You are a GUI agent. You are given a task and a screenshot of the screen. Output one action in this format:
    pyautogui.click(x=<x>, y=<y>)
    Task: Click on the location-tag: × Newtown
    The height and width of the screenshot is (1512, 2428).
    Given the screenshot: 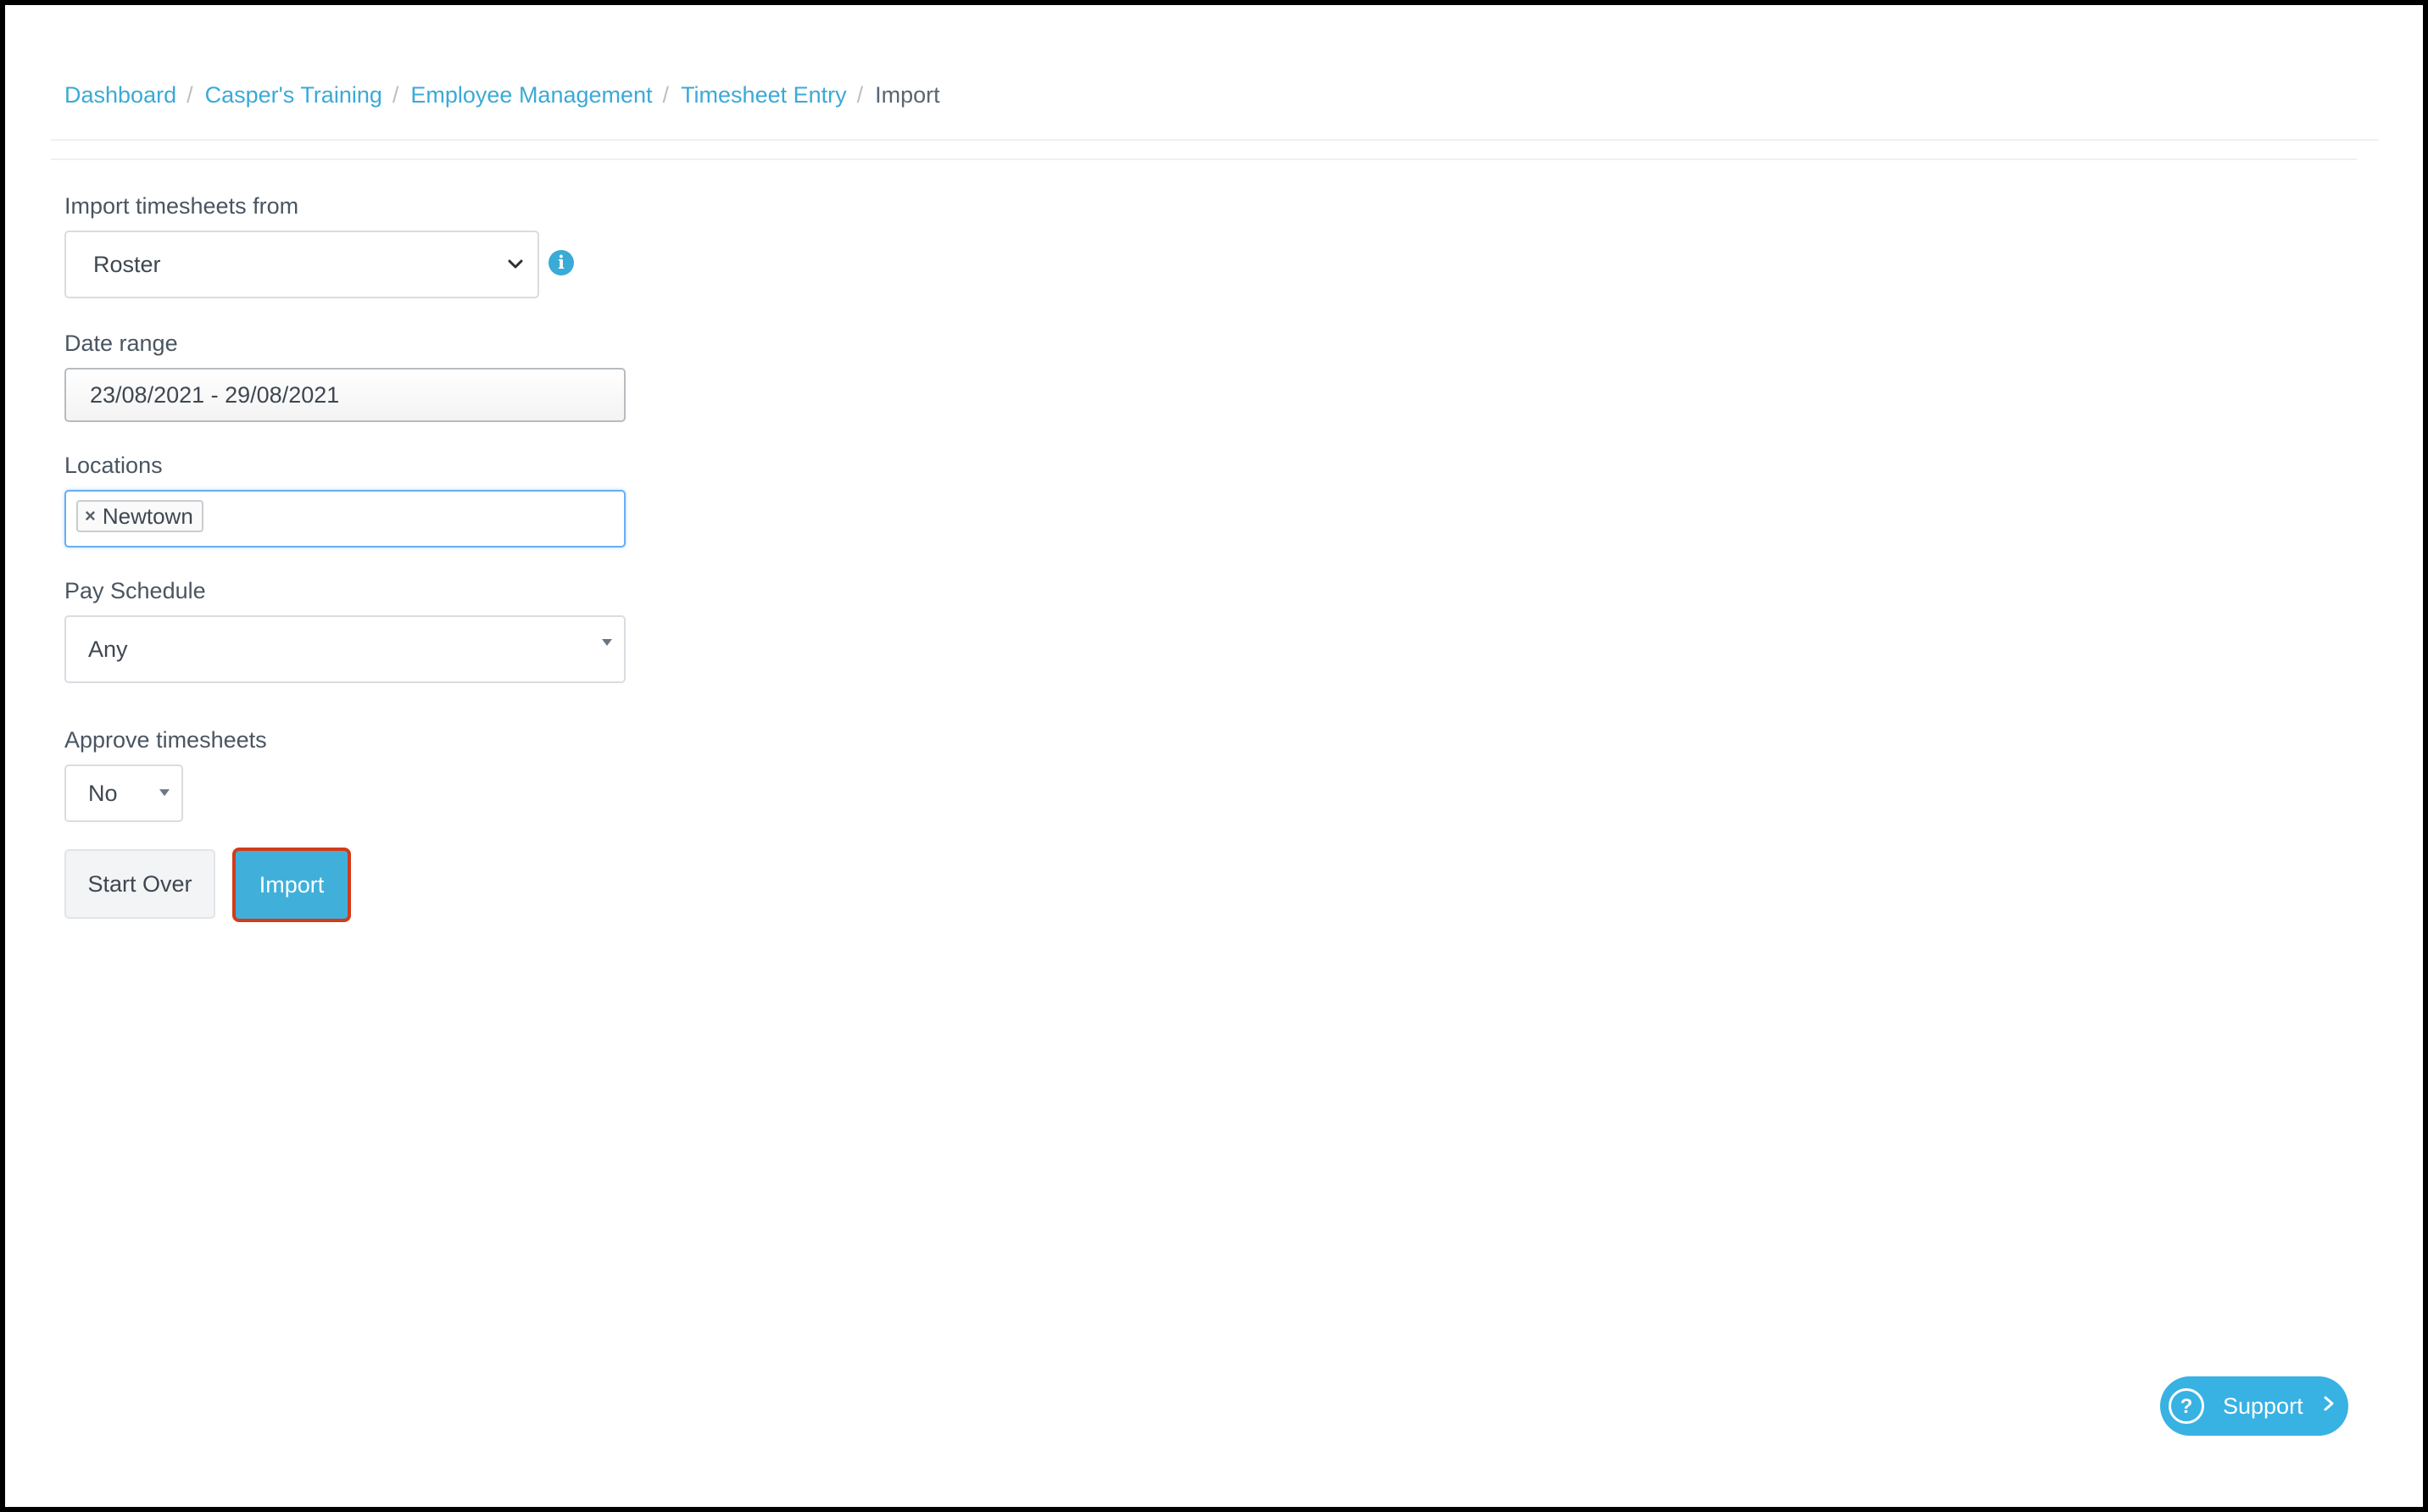 What is the action you would take?
    pyautogui.click(x=139, y=516)
    